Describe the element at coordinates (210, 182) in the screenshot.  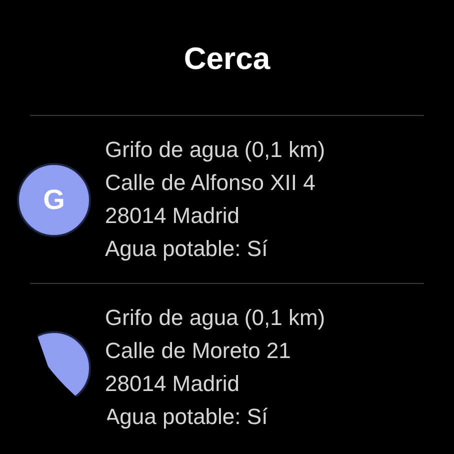
I see `place-detail: Calle de Alfonso XII 4` at that location.